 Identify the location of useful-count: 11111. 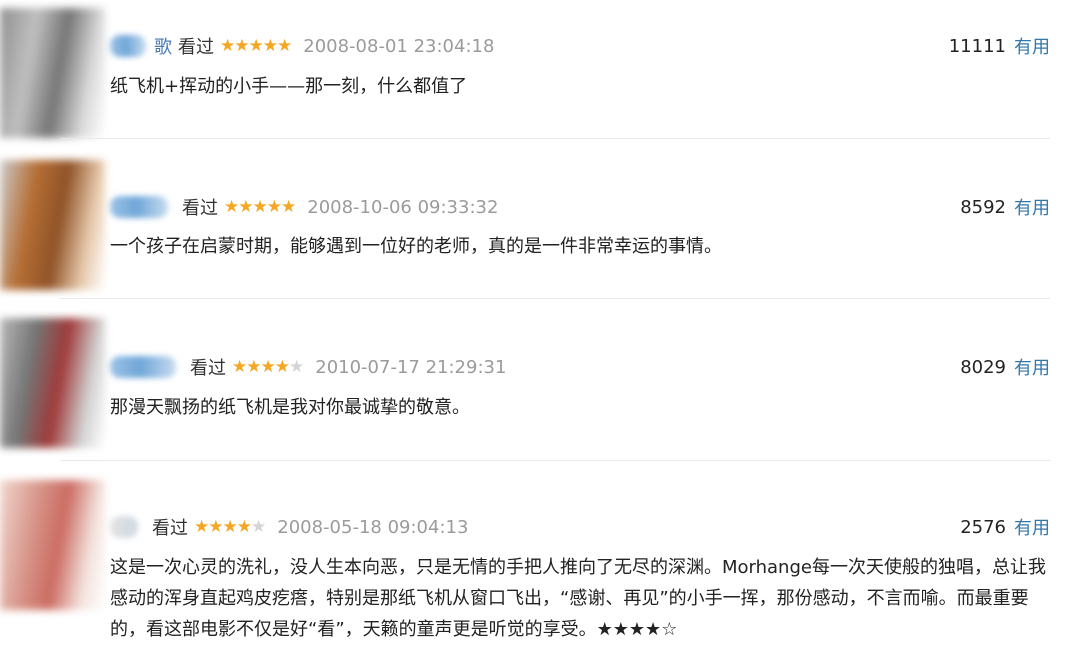
(977, 46).